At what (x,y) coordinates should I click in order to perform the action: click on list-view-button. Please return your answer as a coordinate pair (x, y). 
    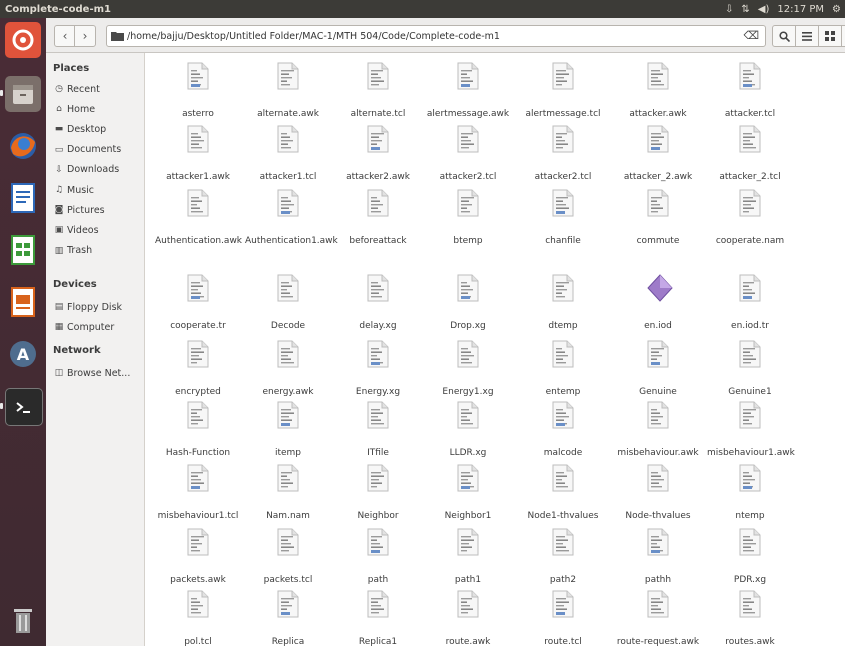
    Looking at the image, I should click on (807, 36).